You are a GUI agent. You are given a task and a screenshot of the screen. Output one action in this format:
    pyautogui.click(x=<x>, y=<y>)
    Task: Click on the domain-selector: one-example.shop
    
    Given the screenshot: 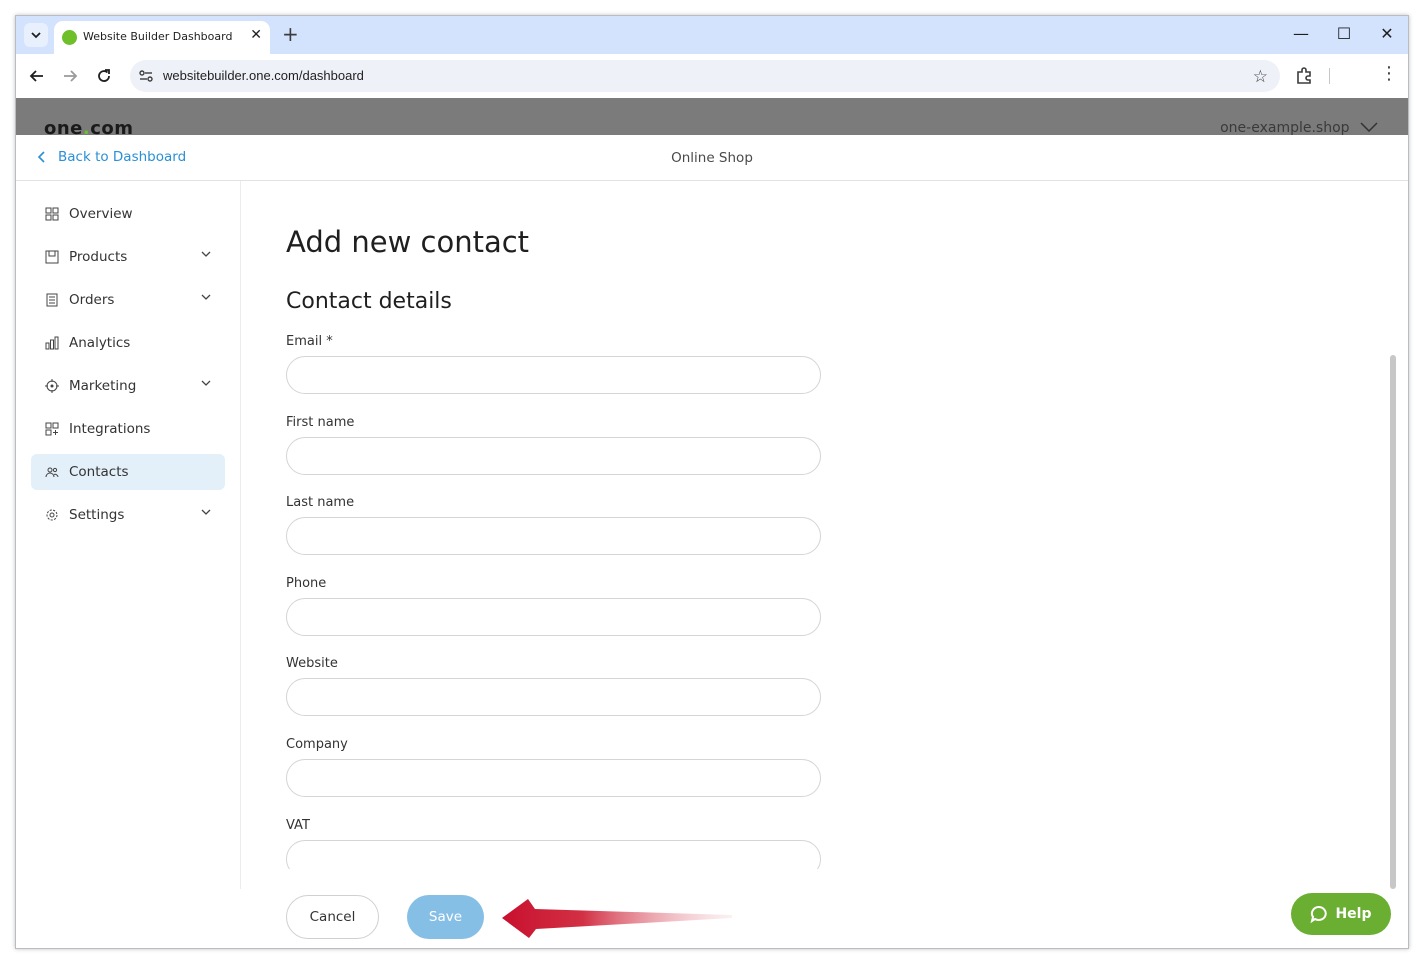 What is the action you would take?
    pyautogui.click(x=1299, y=127)
    